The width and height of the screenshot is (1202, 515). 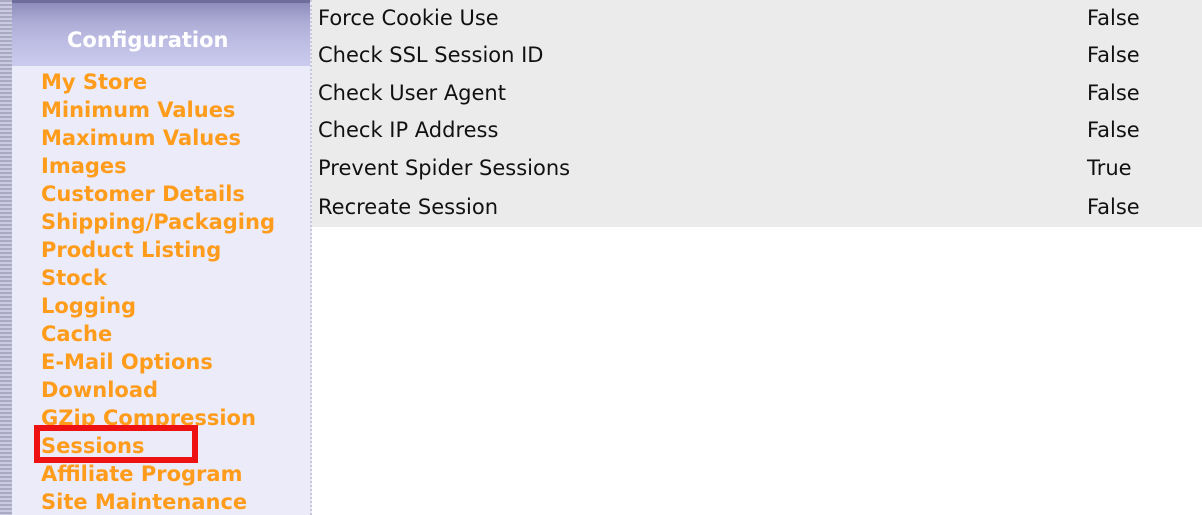 What do you see at coordinates (757, 18) in the screenshot?
I see `table-row: Force Cookie Use False` at bounding box center [757, 18].